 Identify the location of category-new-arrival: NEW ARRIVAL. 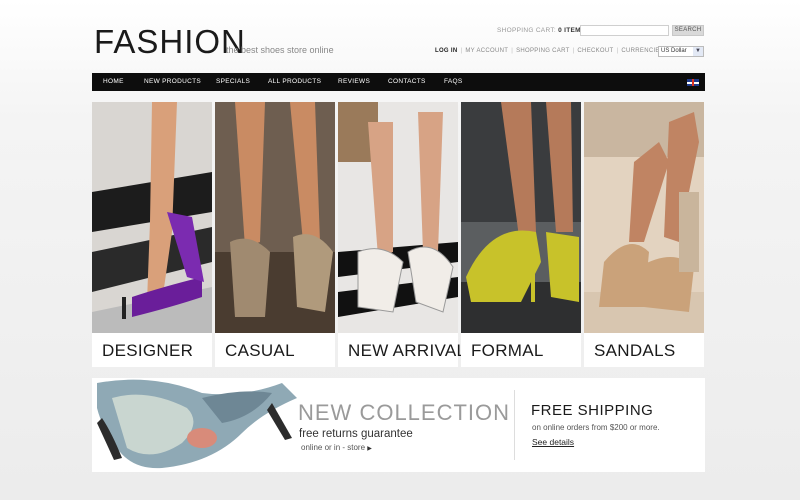
(402, 234).